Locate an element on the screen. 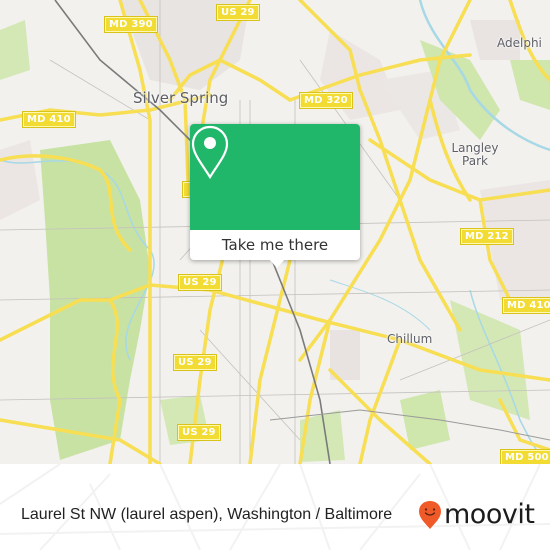 This screenshot has width=550, height=550. moovit-wordmark: moovit is located at coordinates (489, 514).